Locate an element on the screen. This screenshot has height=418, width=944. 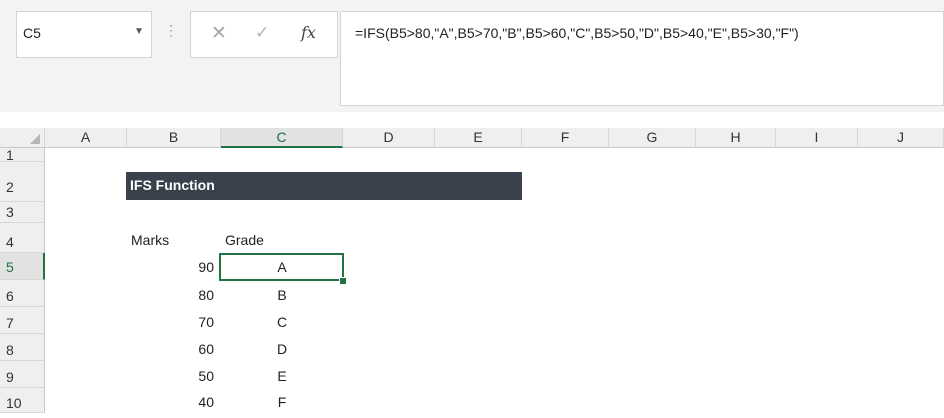
column-header-e: E is located at coordinates (478, 138).